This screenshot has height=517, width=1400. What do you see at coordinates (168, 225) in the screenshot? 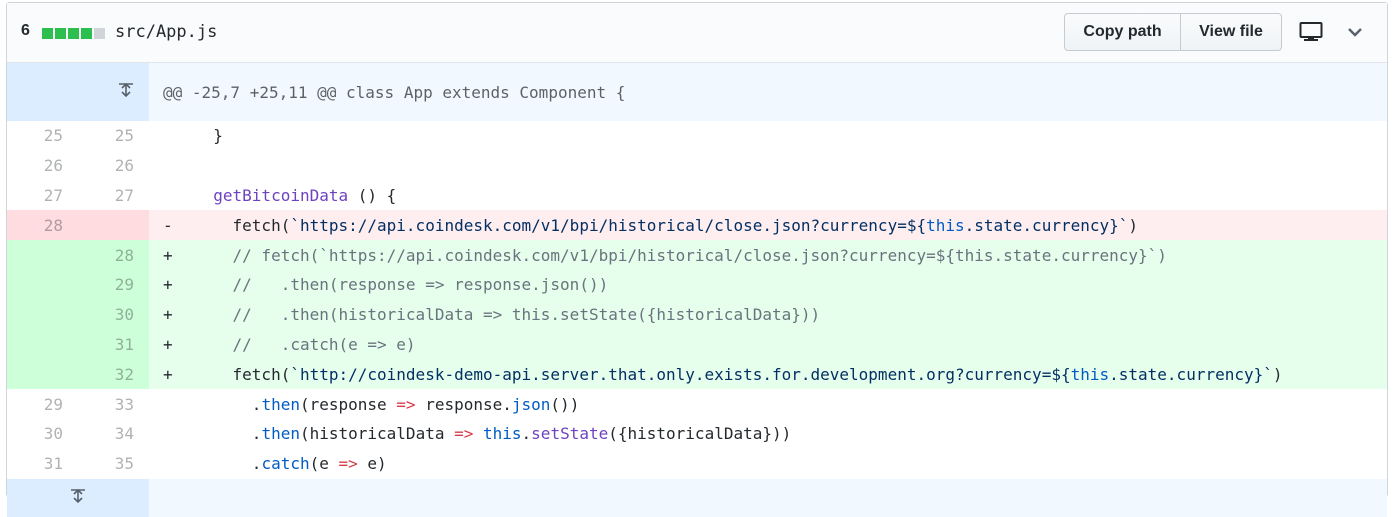
I see `diff-marker: -` at bounding box center [168, 225].